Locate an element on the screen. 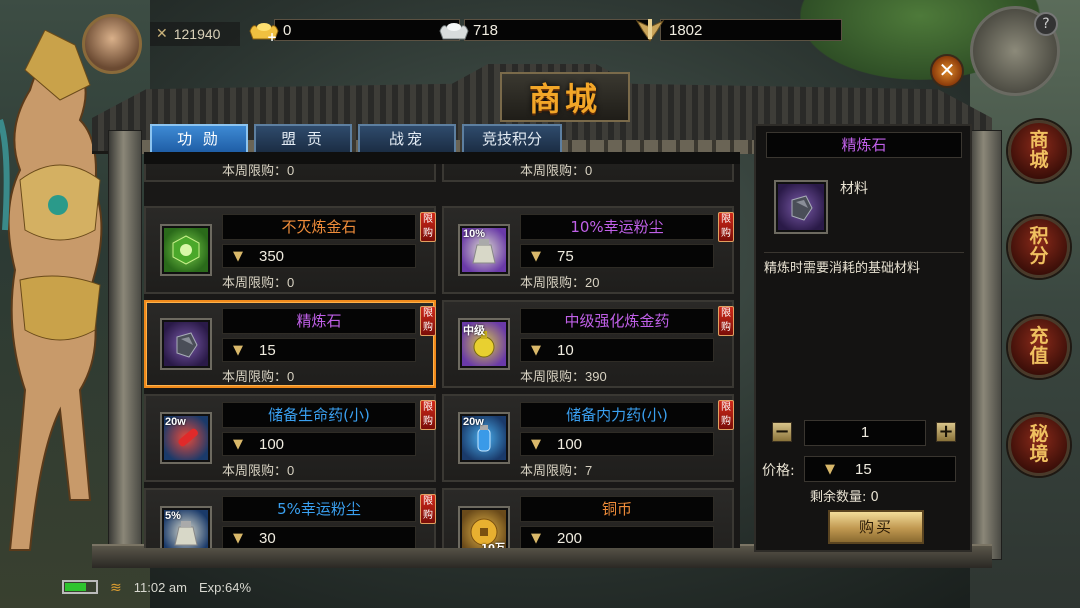 The image size is (1080, 608). quantity-stepper: − 1 + is located at coordinates (867, 433).